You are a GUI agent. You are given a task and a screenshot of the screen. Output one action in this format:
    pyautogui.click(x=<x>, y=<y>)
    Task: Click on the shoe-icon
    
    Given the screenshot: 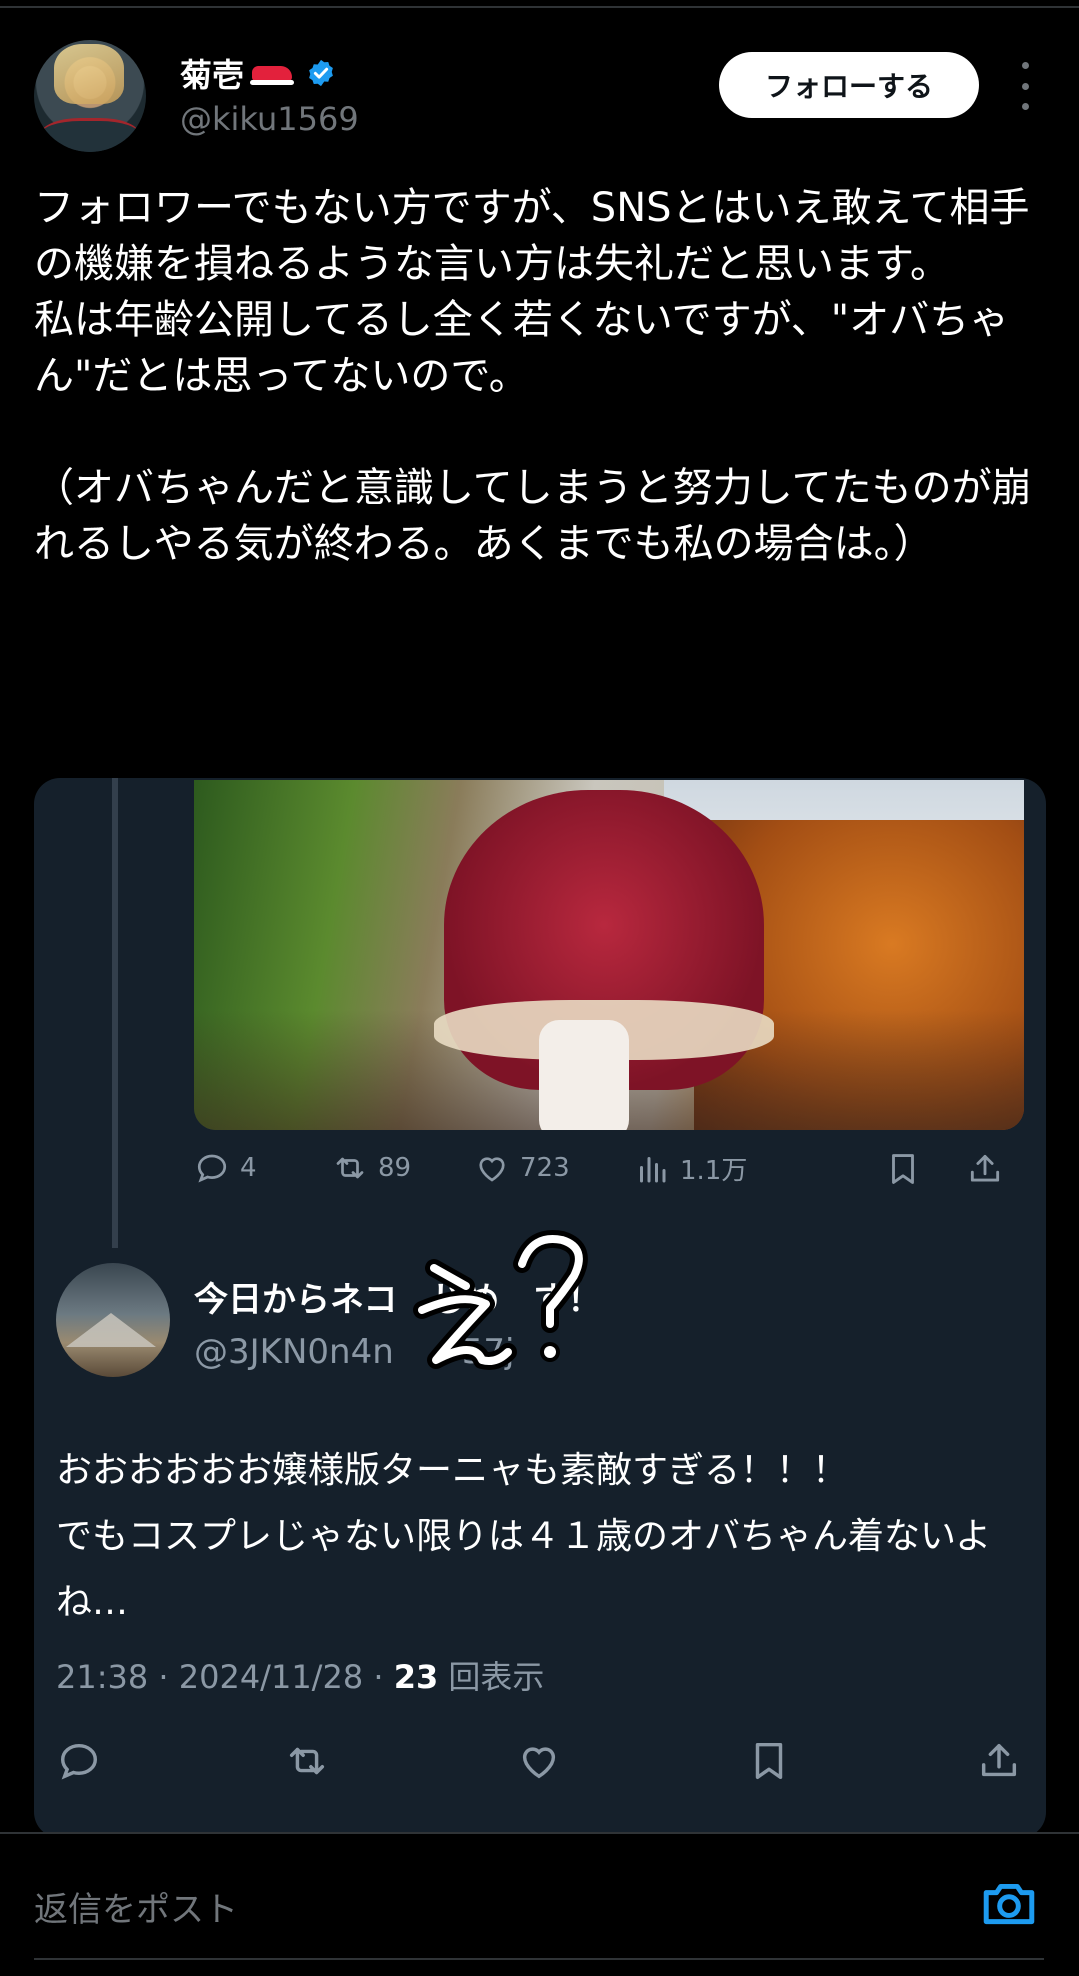 What is the action you would take?
    pyautogui.click(x=272, y=73)
    